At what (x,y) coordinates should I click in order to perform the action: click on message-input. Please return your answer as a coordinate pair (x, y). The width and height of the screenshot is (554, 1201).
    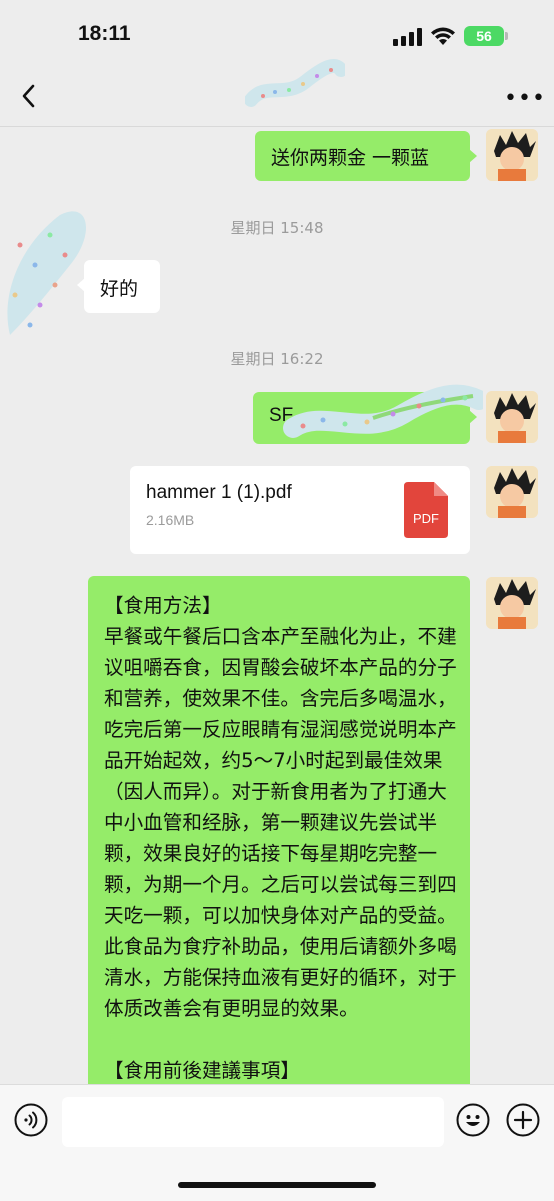
    Looking at the image, I should click on (253, 1122).